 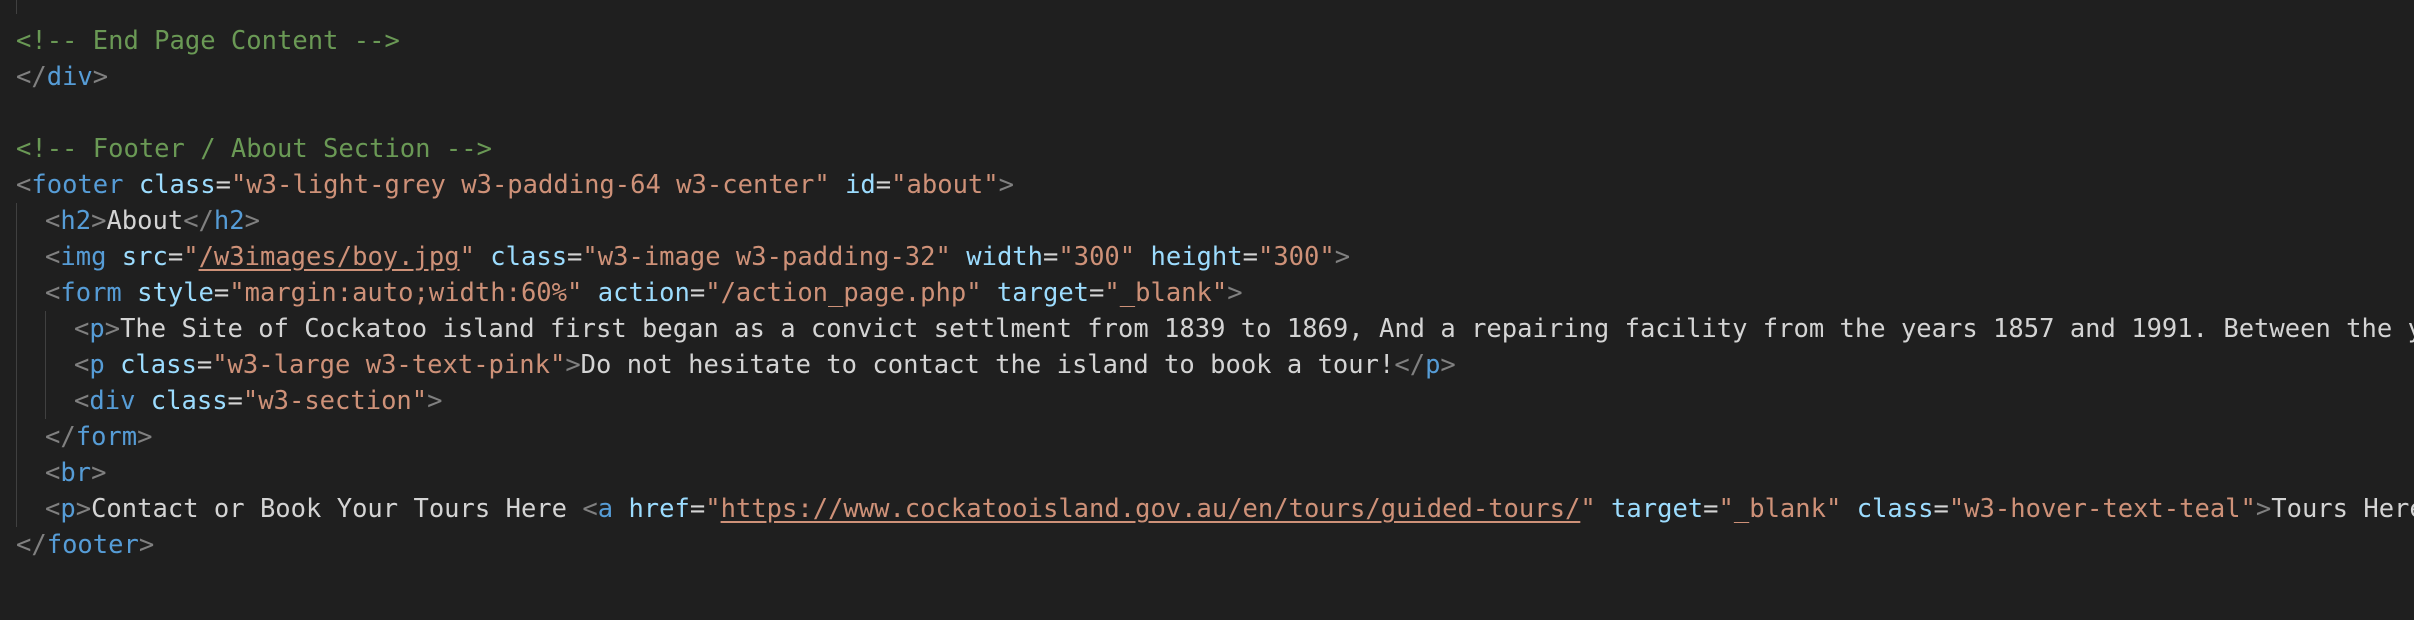 What do you see at coordinates (659, 509) in the screenshot?
I see `code-token: href` at bounding box center [659, 509].